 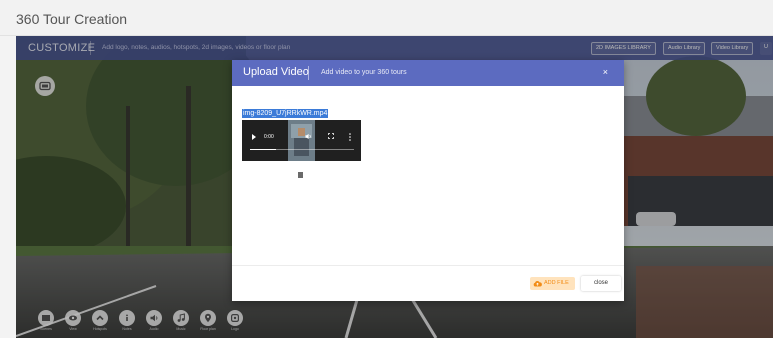 I want to click on close-button: close, so click(x=601, y=283).